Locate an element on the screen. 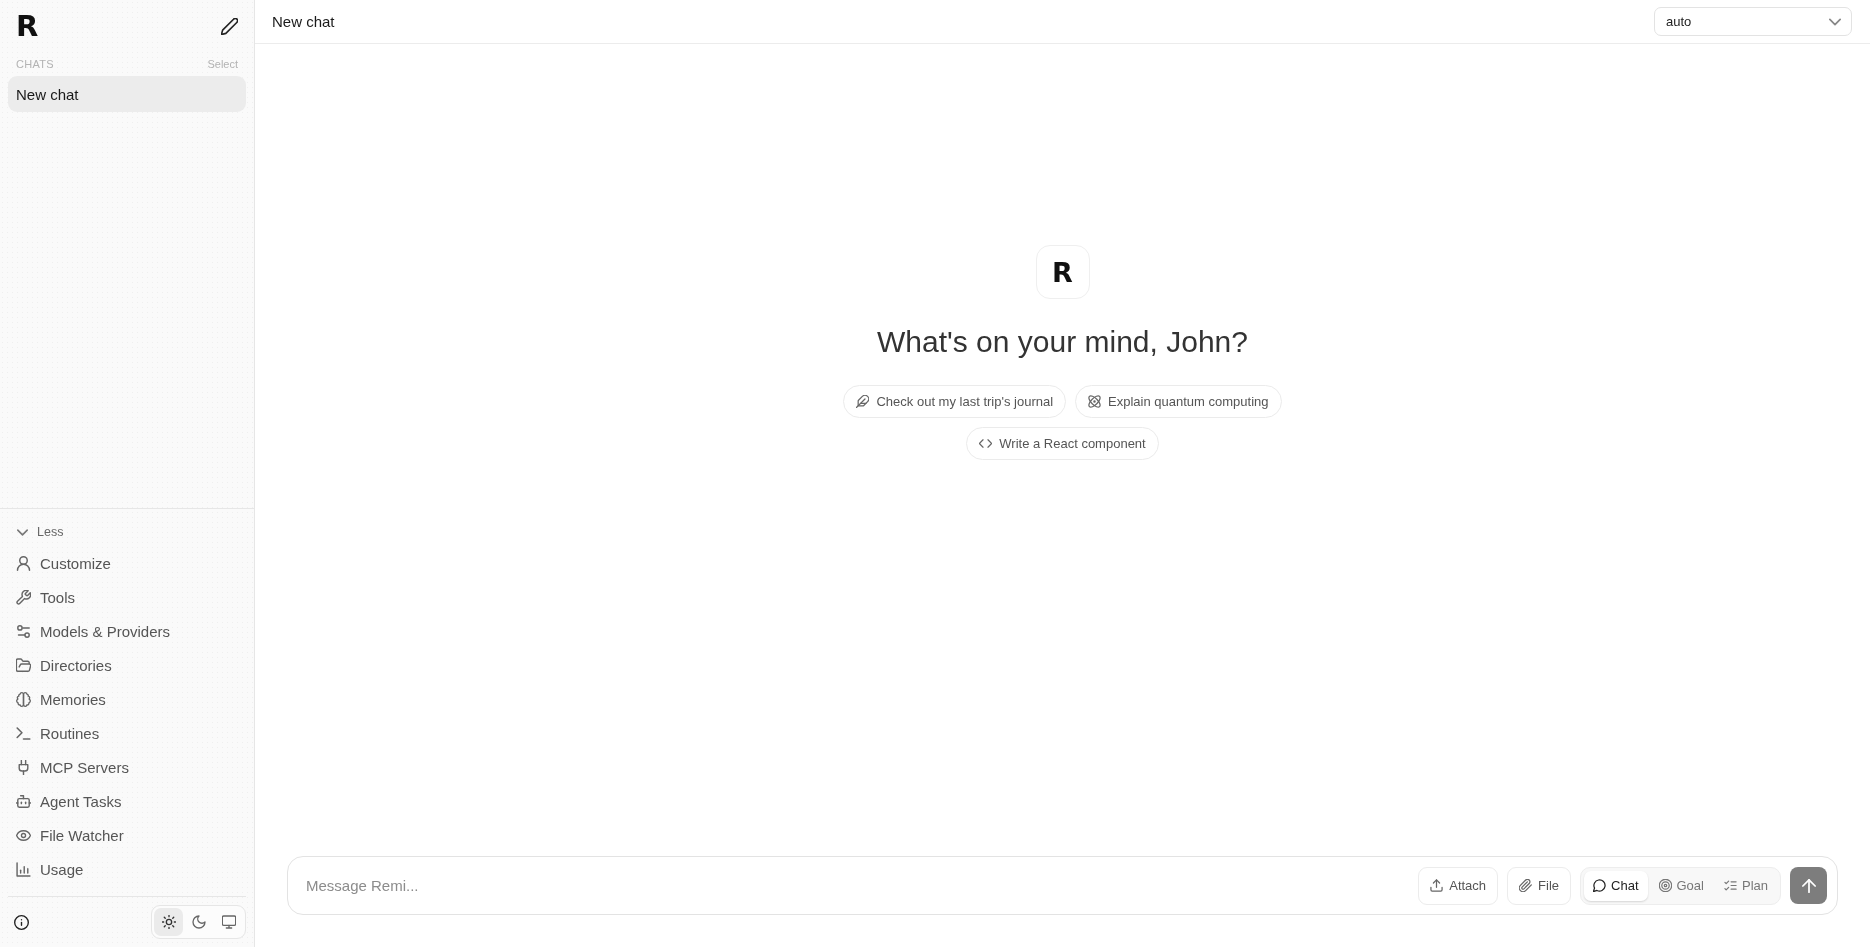 The width and height of the screenshot is (1870, 947). nav-item: Agent Tasks is located at coordinates (127, 801).